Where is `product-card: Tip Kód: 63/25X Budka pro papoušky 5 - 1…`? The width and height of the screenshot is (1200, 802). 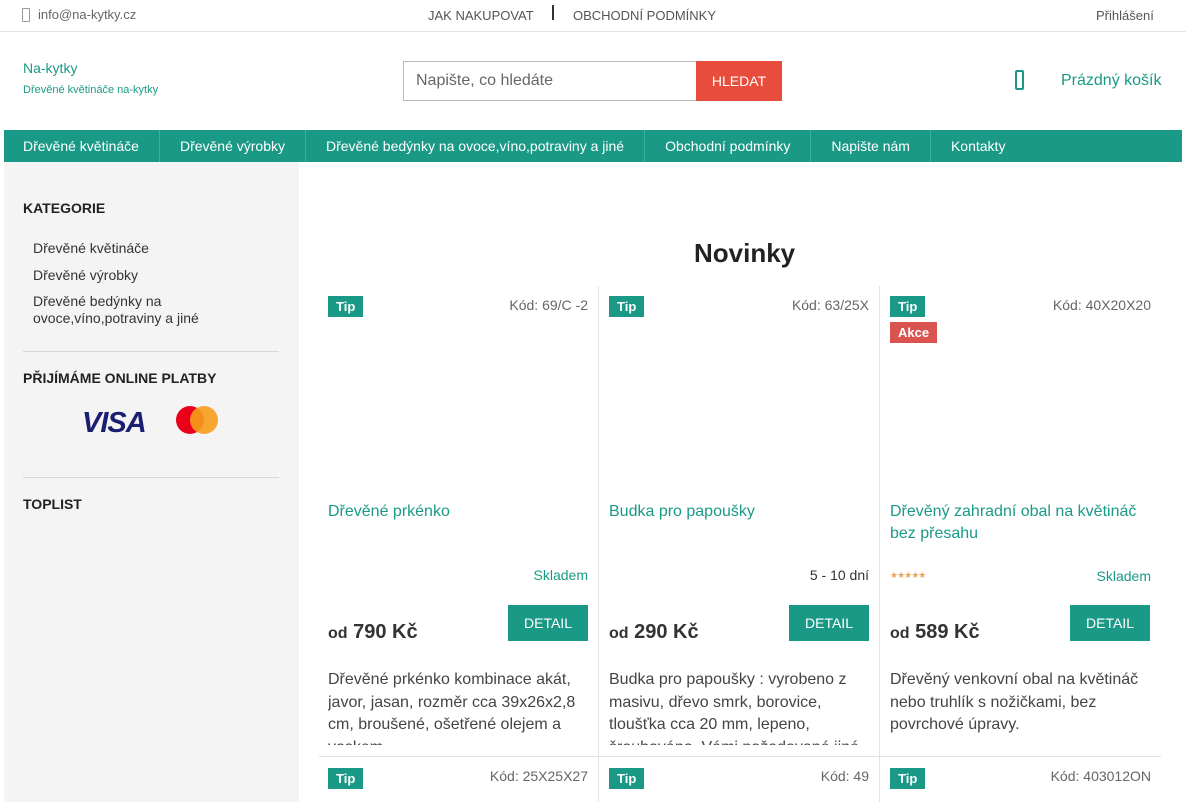 product-card: Tip Kód: 63/25X Budka pro papoušky 5 - 1… is located at coordinates (739, 521).